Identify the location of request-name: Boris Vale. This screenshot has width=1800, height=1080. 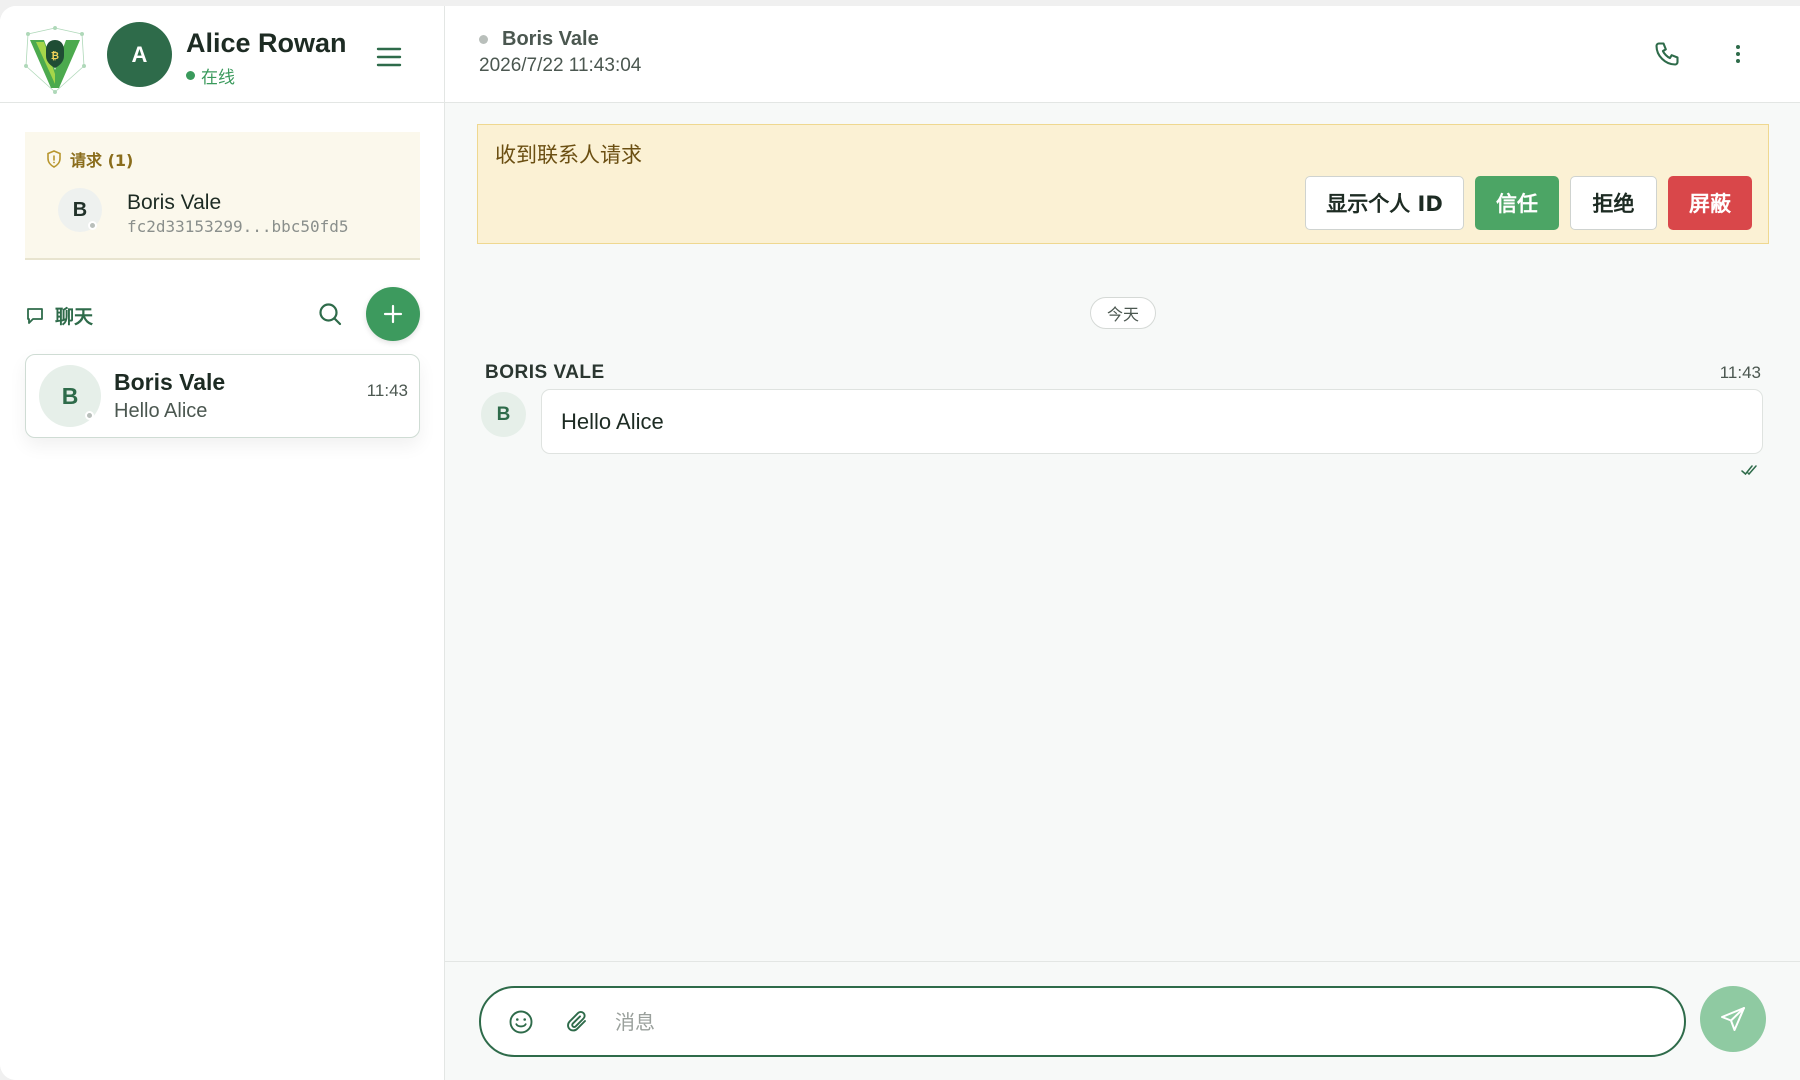
(174, 202).